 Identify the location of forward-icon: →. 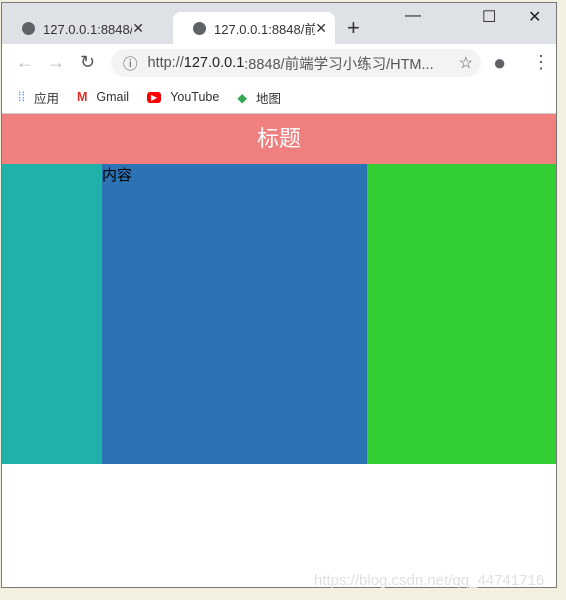
(56, 62).